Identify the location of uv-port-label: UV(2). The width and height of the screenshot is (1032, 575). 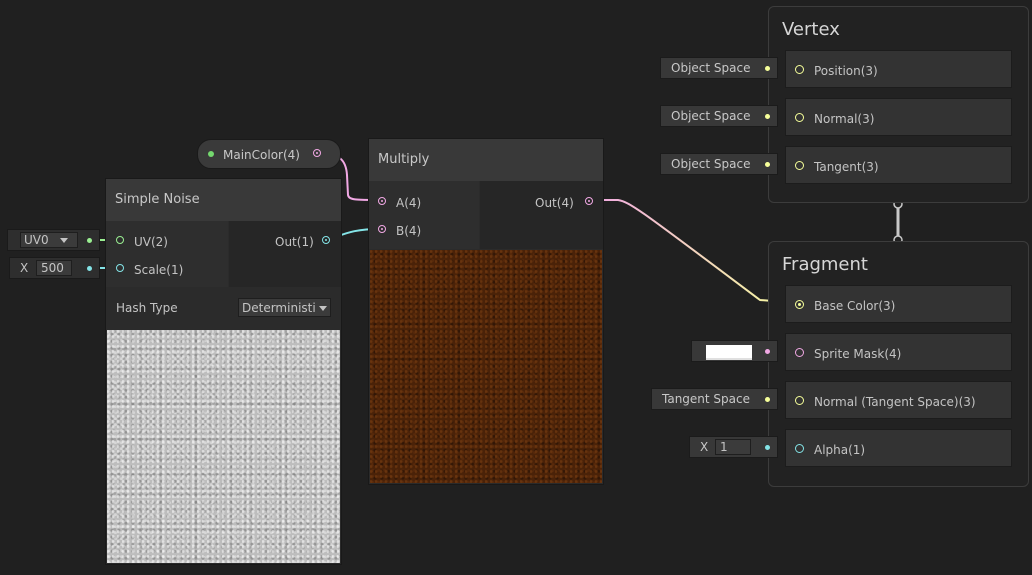
(151, 242).